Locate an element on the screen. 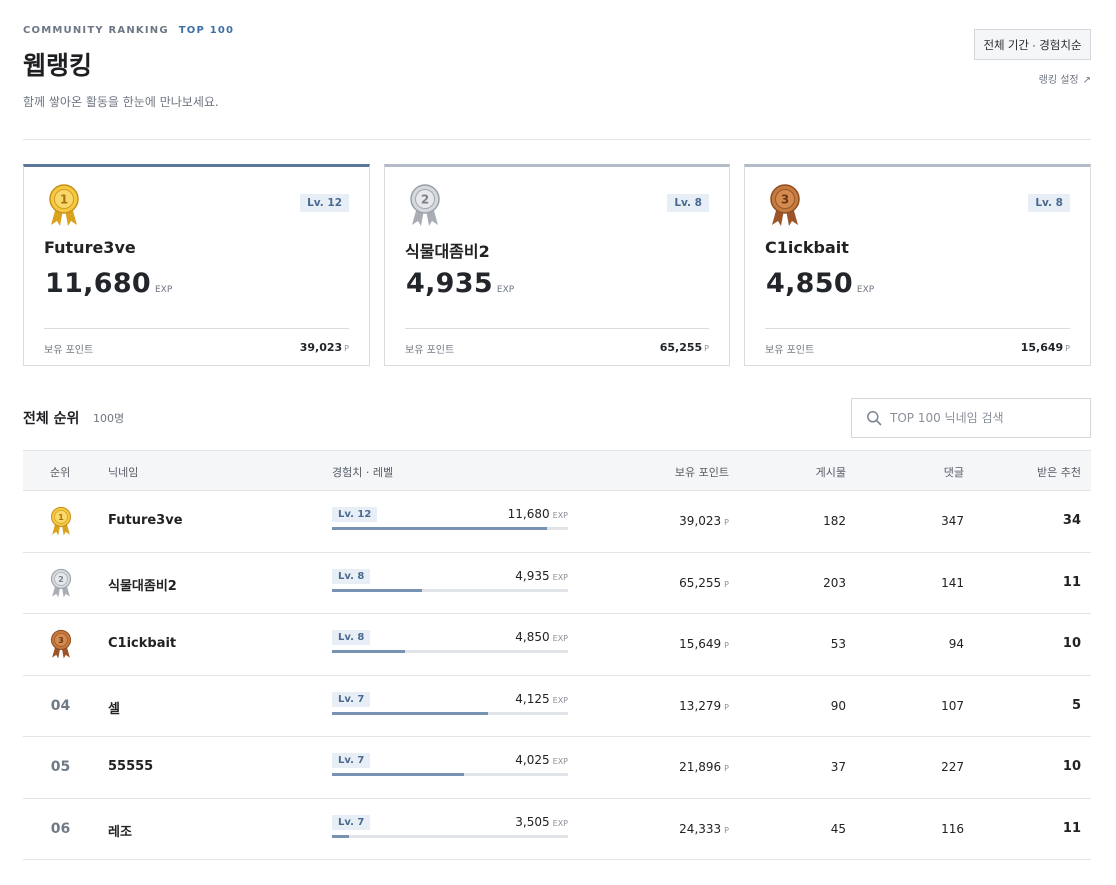 This screenshot has height=885, width=1116. rank-number: 06 is located at coordinates (60, 828).